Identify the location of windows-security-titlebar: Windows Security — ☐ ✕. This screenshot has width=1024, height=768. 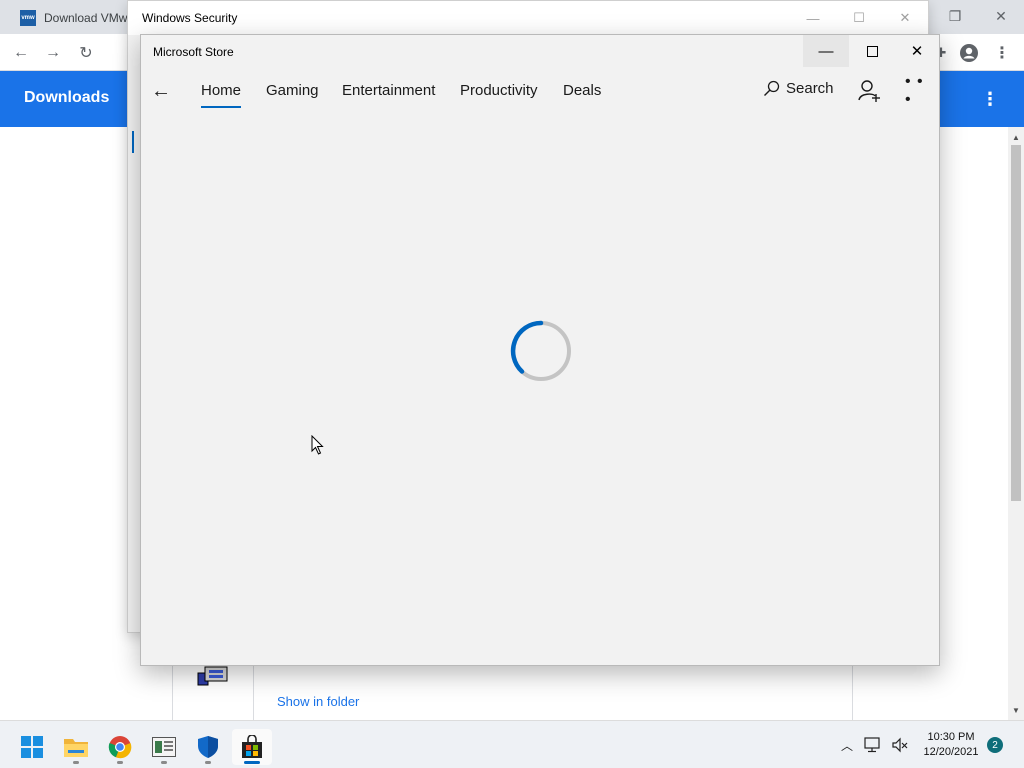
(528, 18).